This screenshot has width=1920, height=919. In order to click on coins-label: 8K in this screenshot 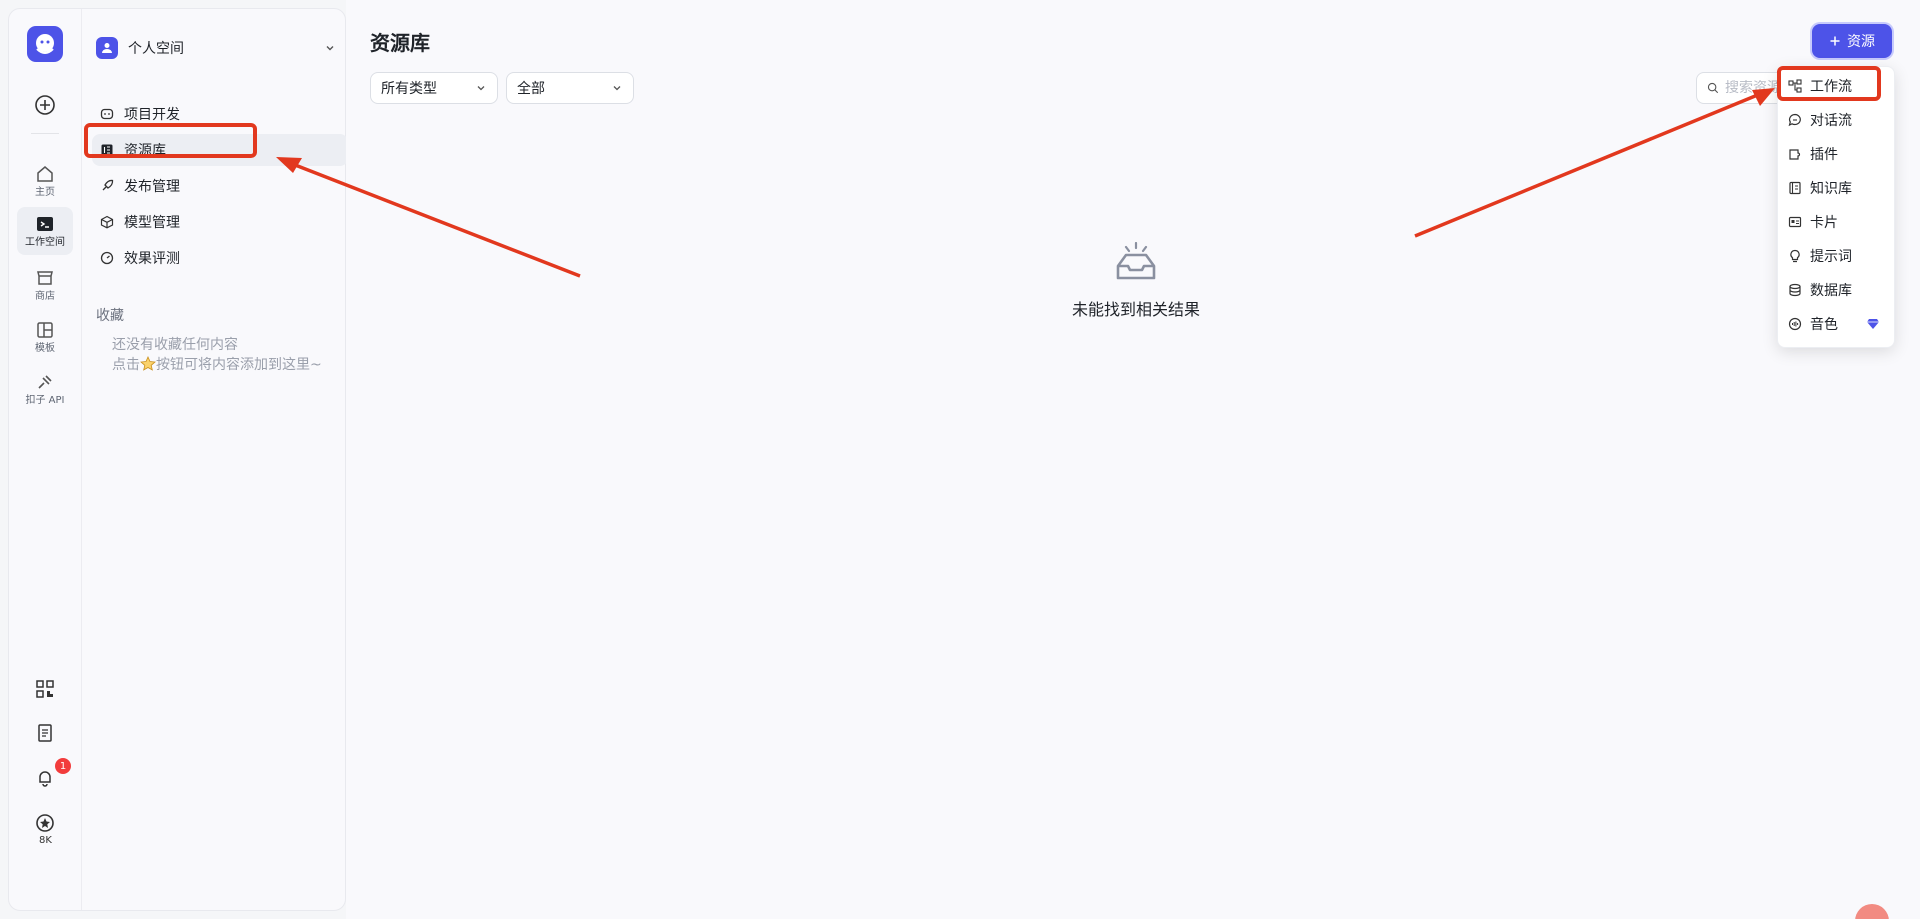, I will do `click(45, 840)`.